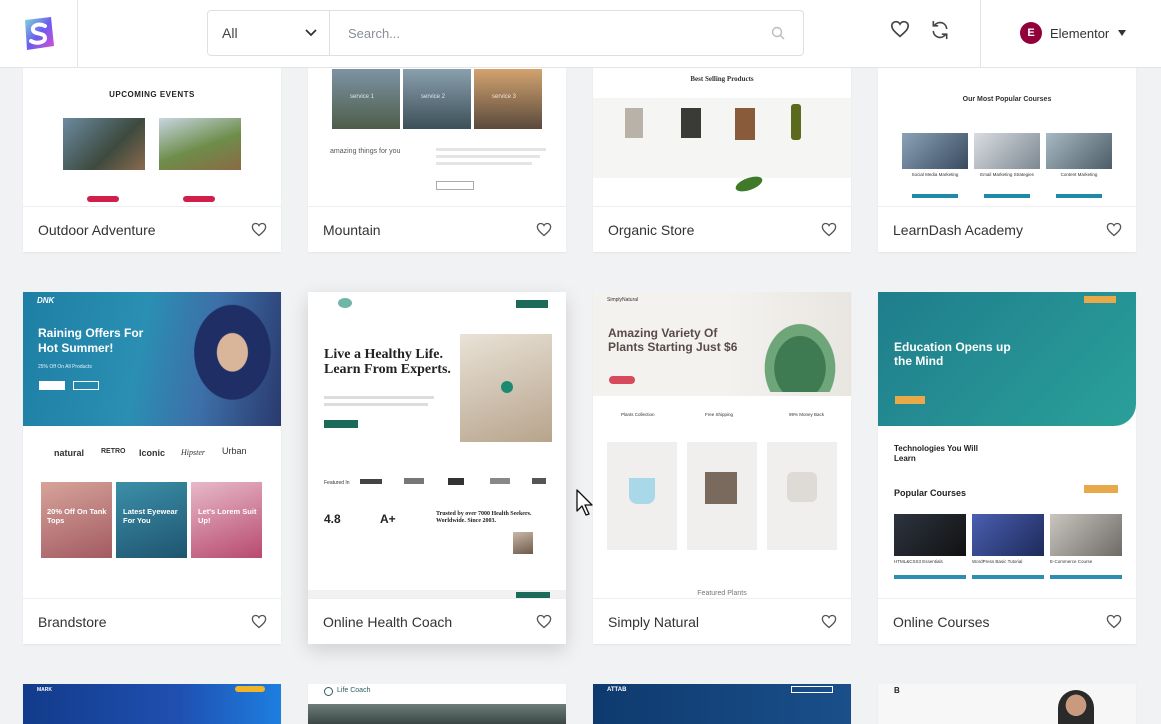 Image resolution: width=1161 pixels, height=724 pixels. I want to click on template-card: Best Selling Products Organic Store, so click(722, 156).